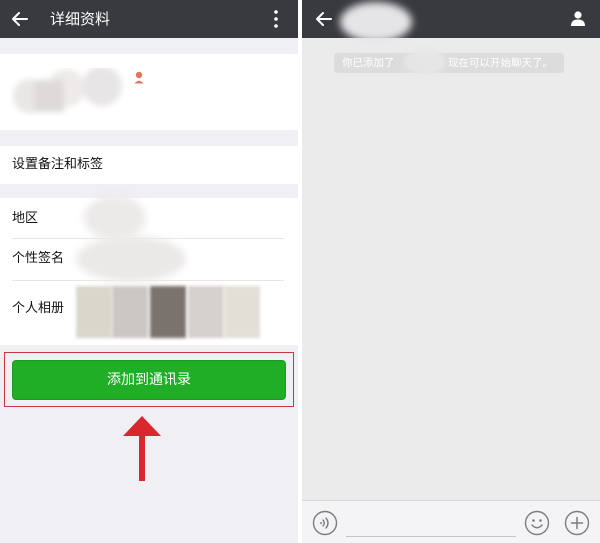 The width and height of the screenshot is (600, 543). I want to click on remark-tags-label: 设置备注和标签, so click(58, 164).